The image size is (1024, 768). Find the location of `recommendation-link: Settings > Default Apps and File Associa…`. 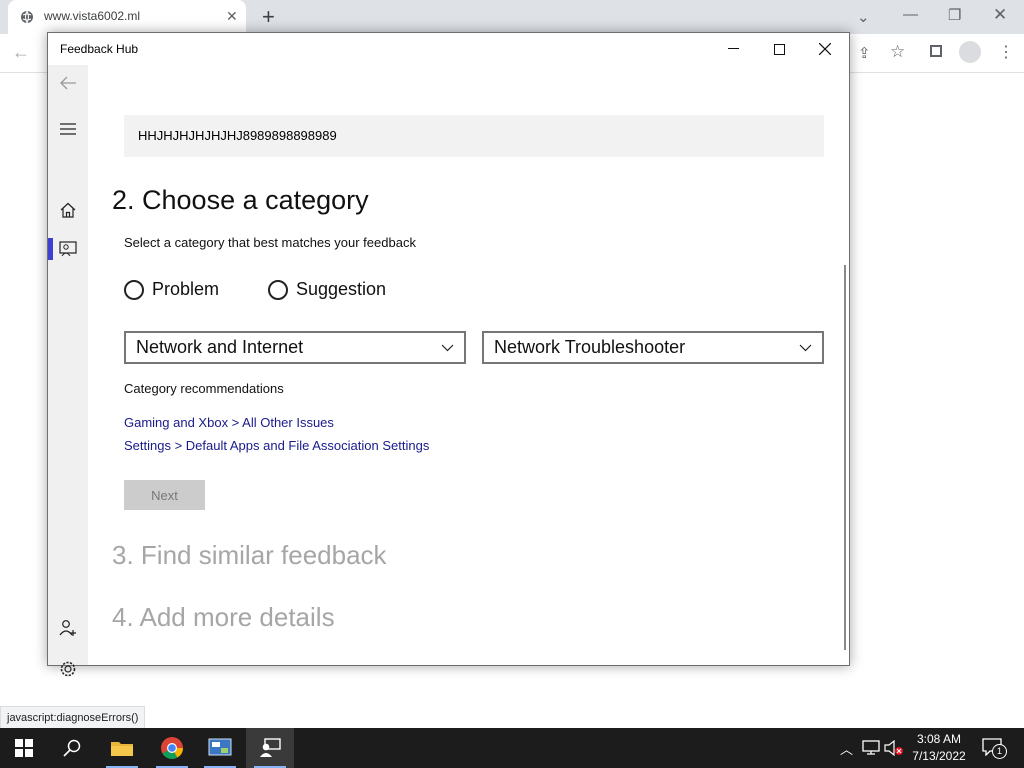

recommendation-link: Settings > Default Apps and File Associa… is located at coordinates (276, 445).